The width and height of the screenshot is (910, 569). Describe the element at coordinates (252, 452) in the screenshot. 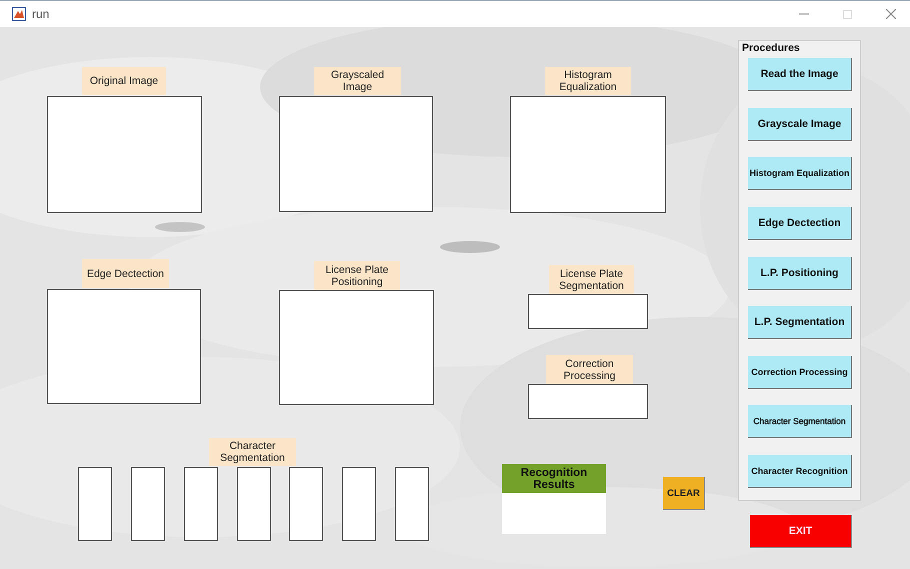

I see `panel-label: Character Segmentation` at that location.